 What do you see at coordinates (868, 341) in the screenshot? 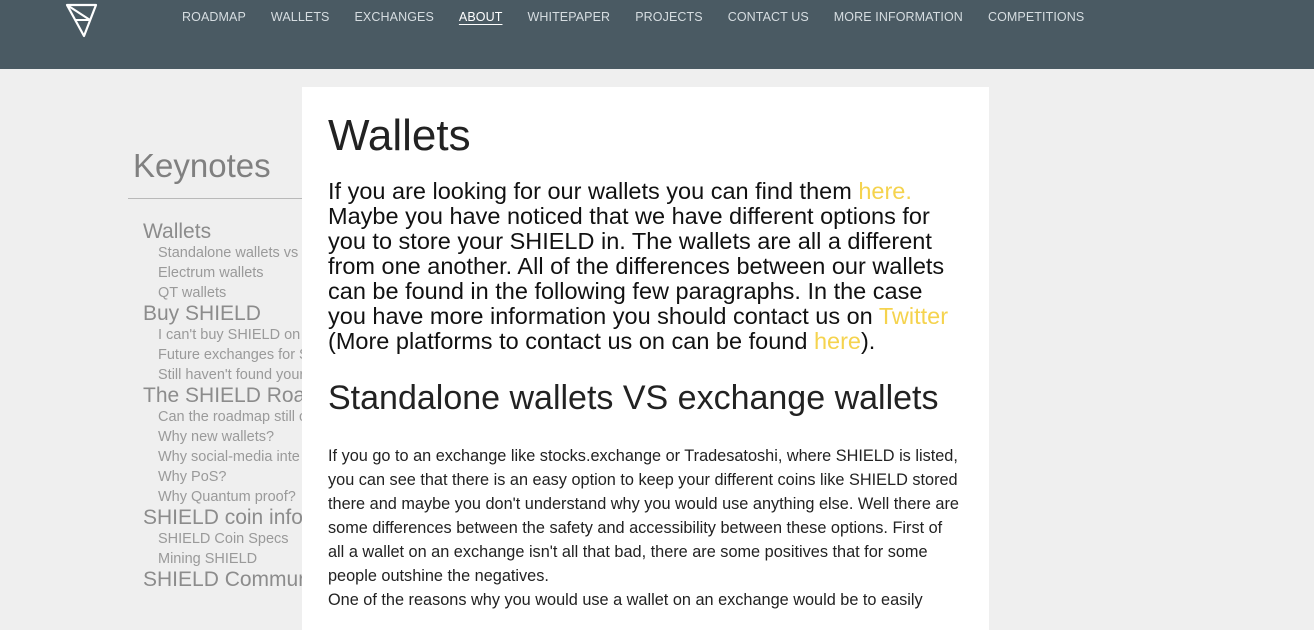
I see `intro-text-4: ).` at bounding box center [868, 341].